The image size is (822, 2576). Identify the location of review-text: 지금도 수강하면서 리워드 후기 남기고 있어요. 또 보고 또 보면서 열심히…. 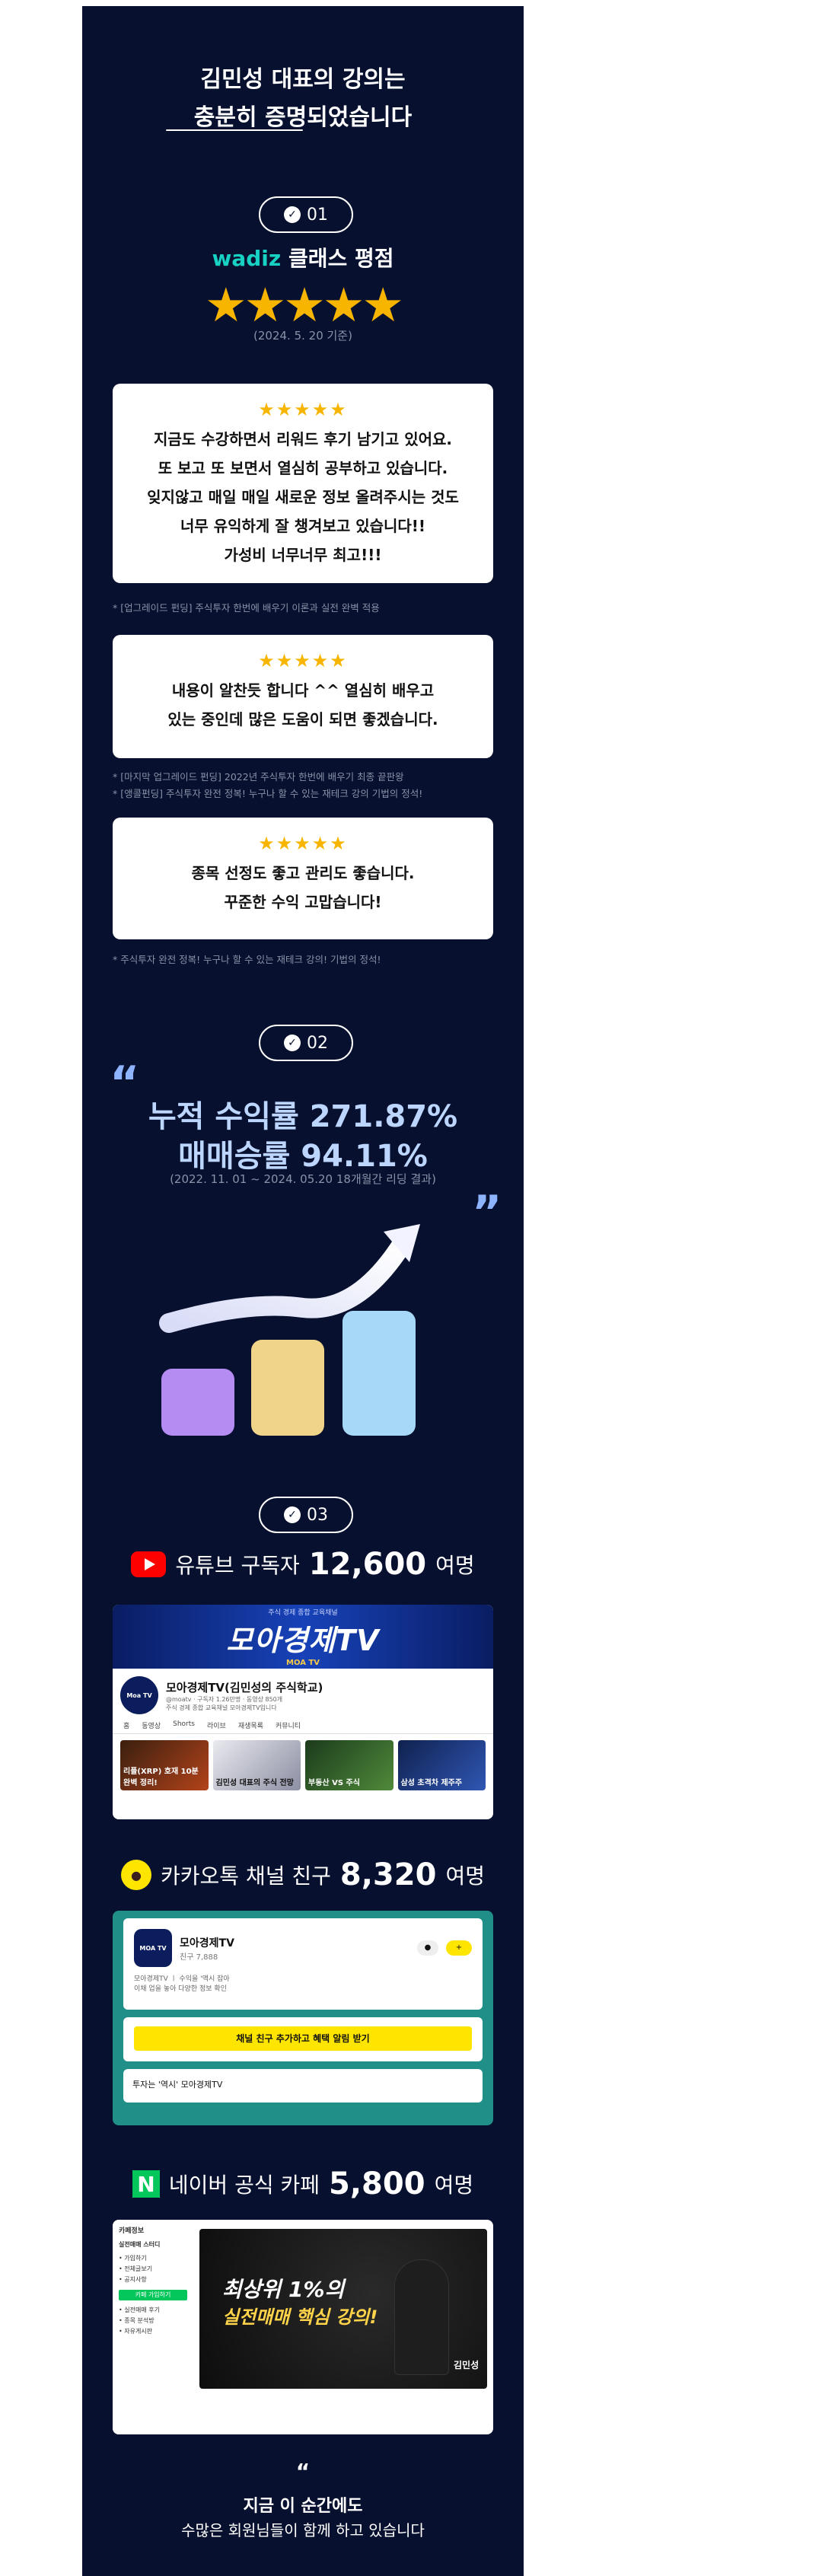
(303, 497).